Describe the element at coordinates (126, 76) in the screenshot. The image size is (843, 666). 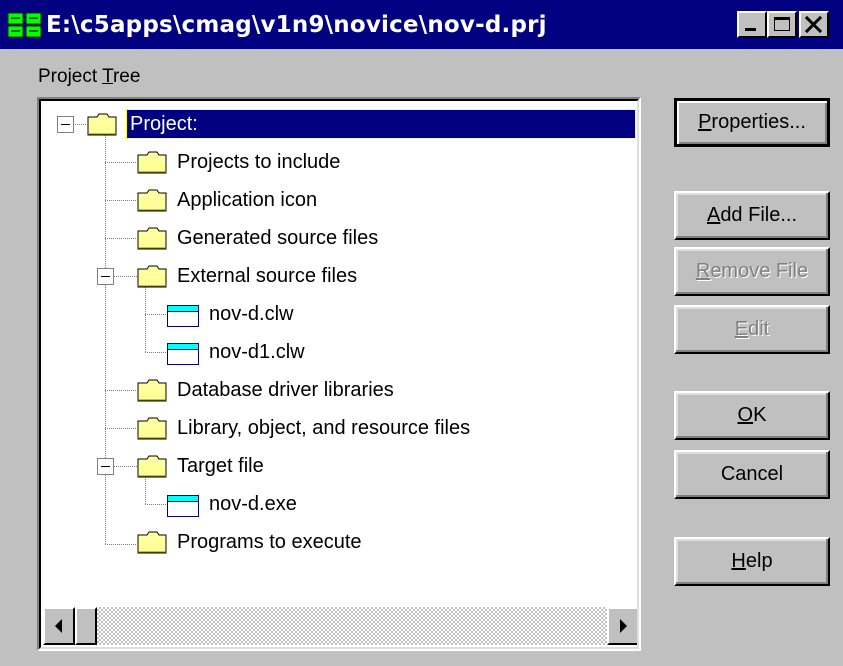
I see `tree-label-text-rest: ree` at that location.